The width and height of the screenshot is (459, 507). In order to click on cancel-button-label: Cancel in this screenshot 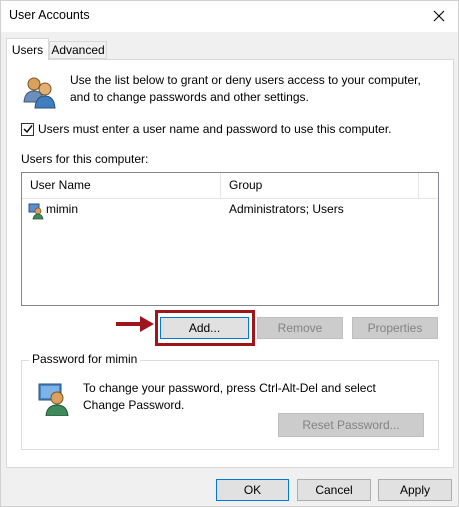, I will do `click(334, 490)`.